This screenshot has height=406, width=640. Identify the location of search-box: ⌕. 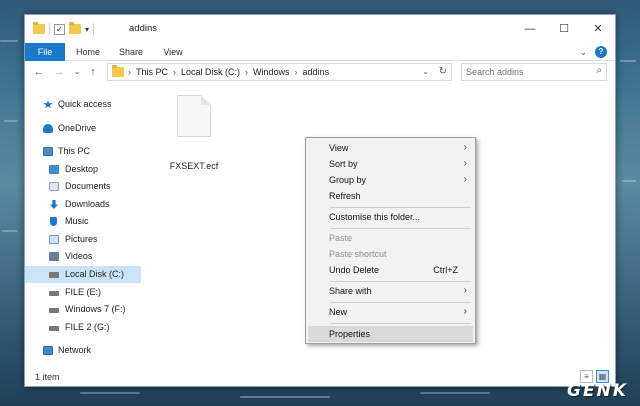
(534, 72).